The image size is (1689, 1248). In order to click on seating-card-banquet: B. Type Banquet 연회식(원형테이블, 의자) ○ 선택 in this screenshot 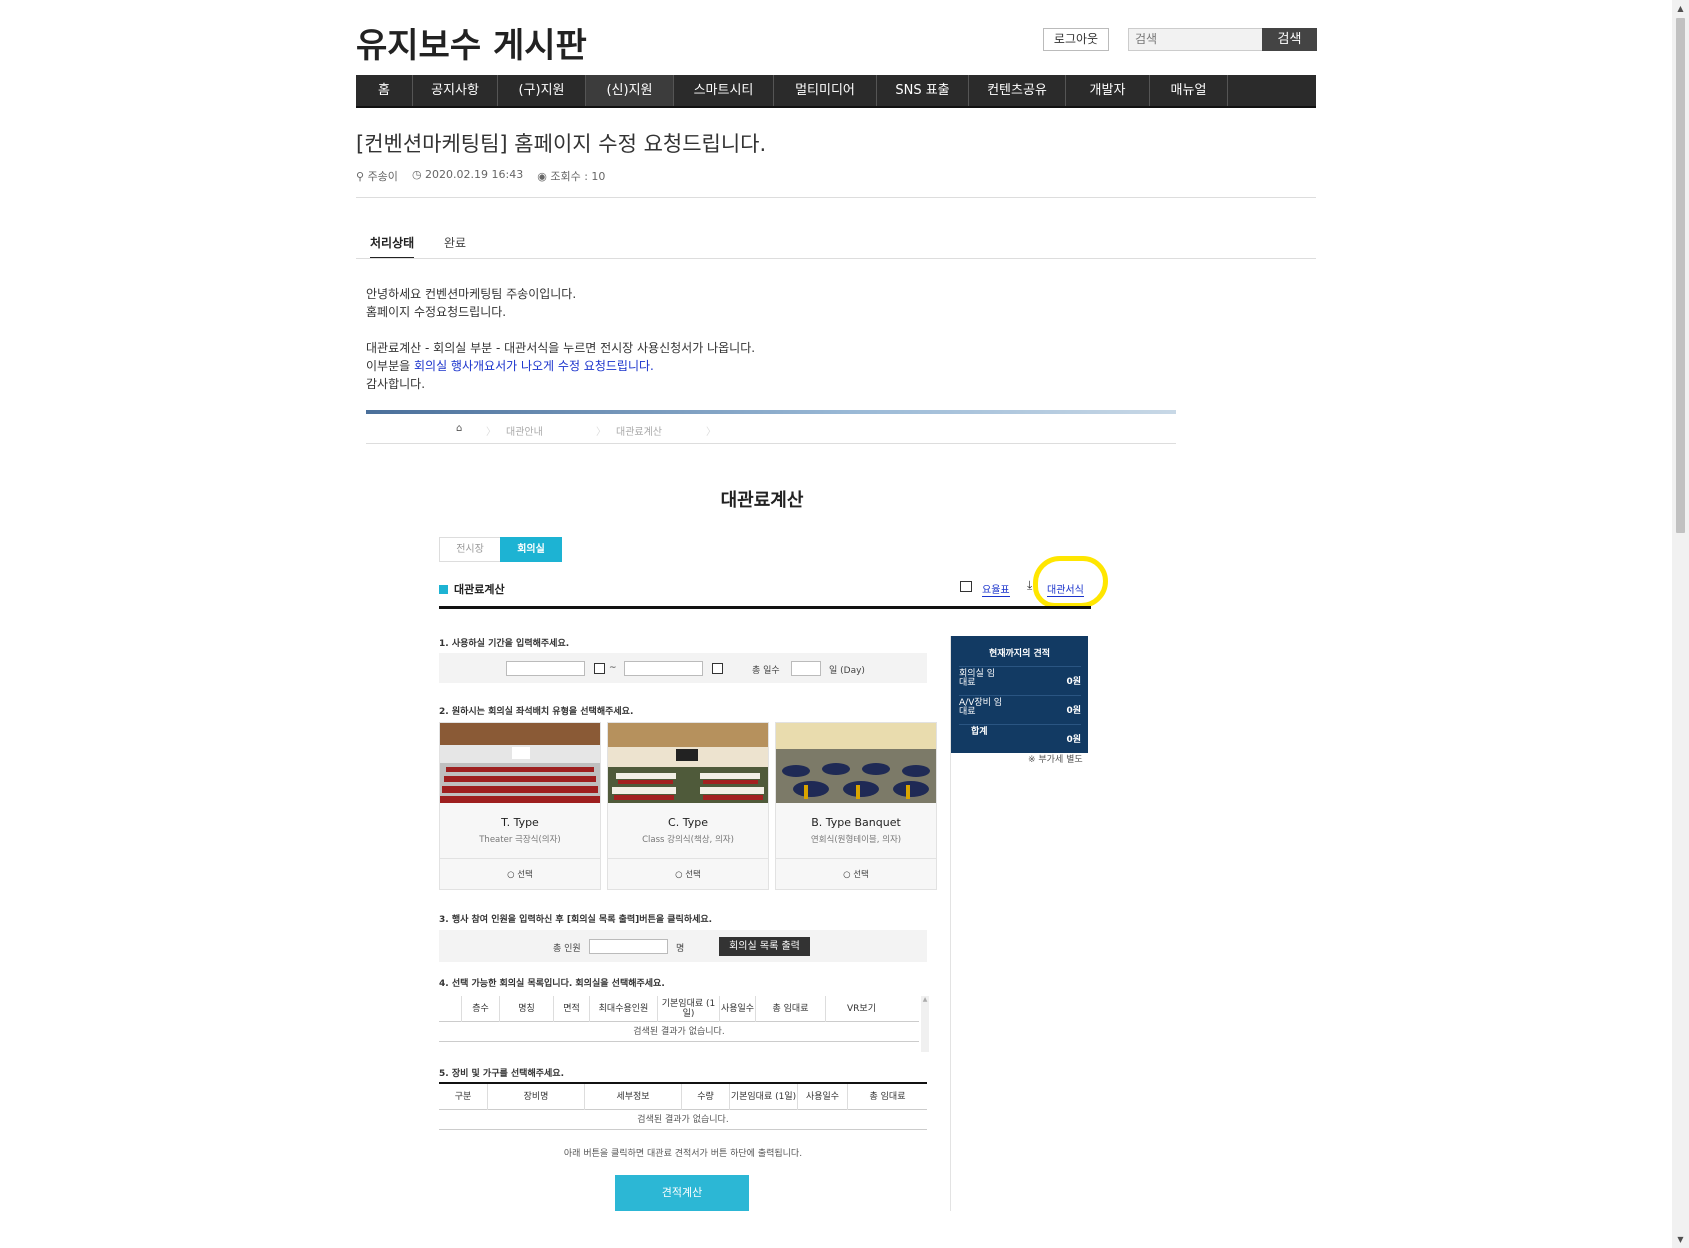, I will do `click(856, 806)`.